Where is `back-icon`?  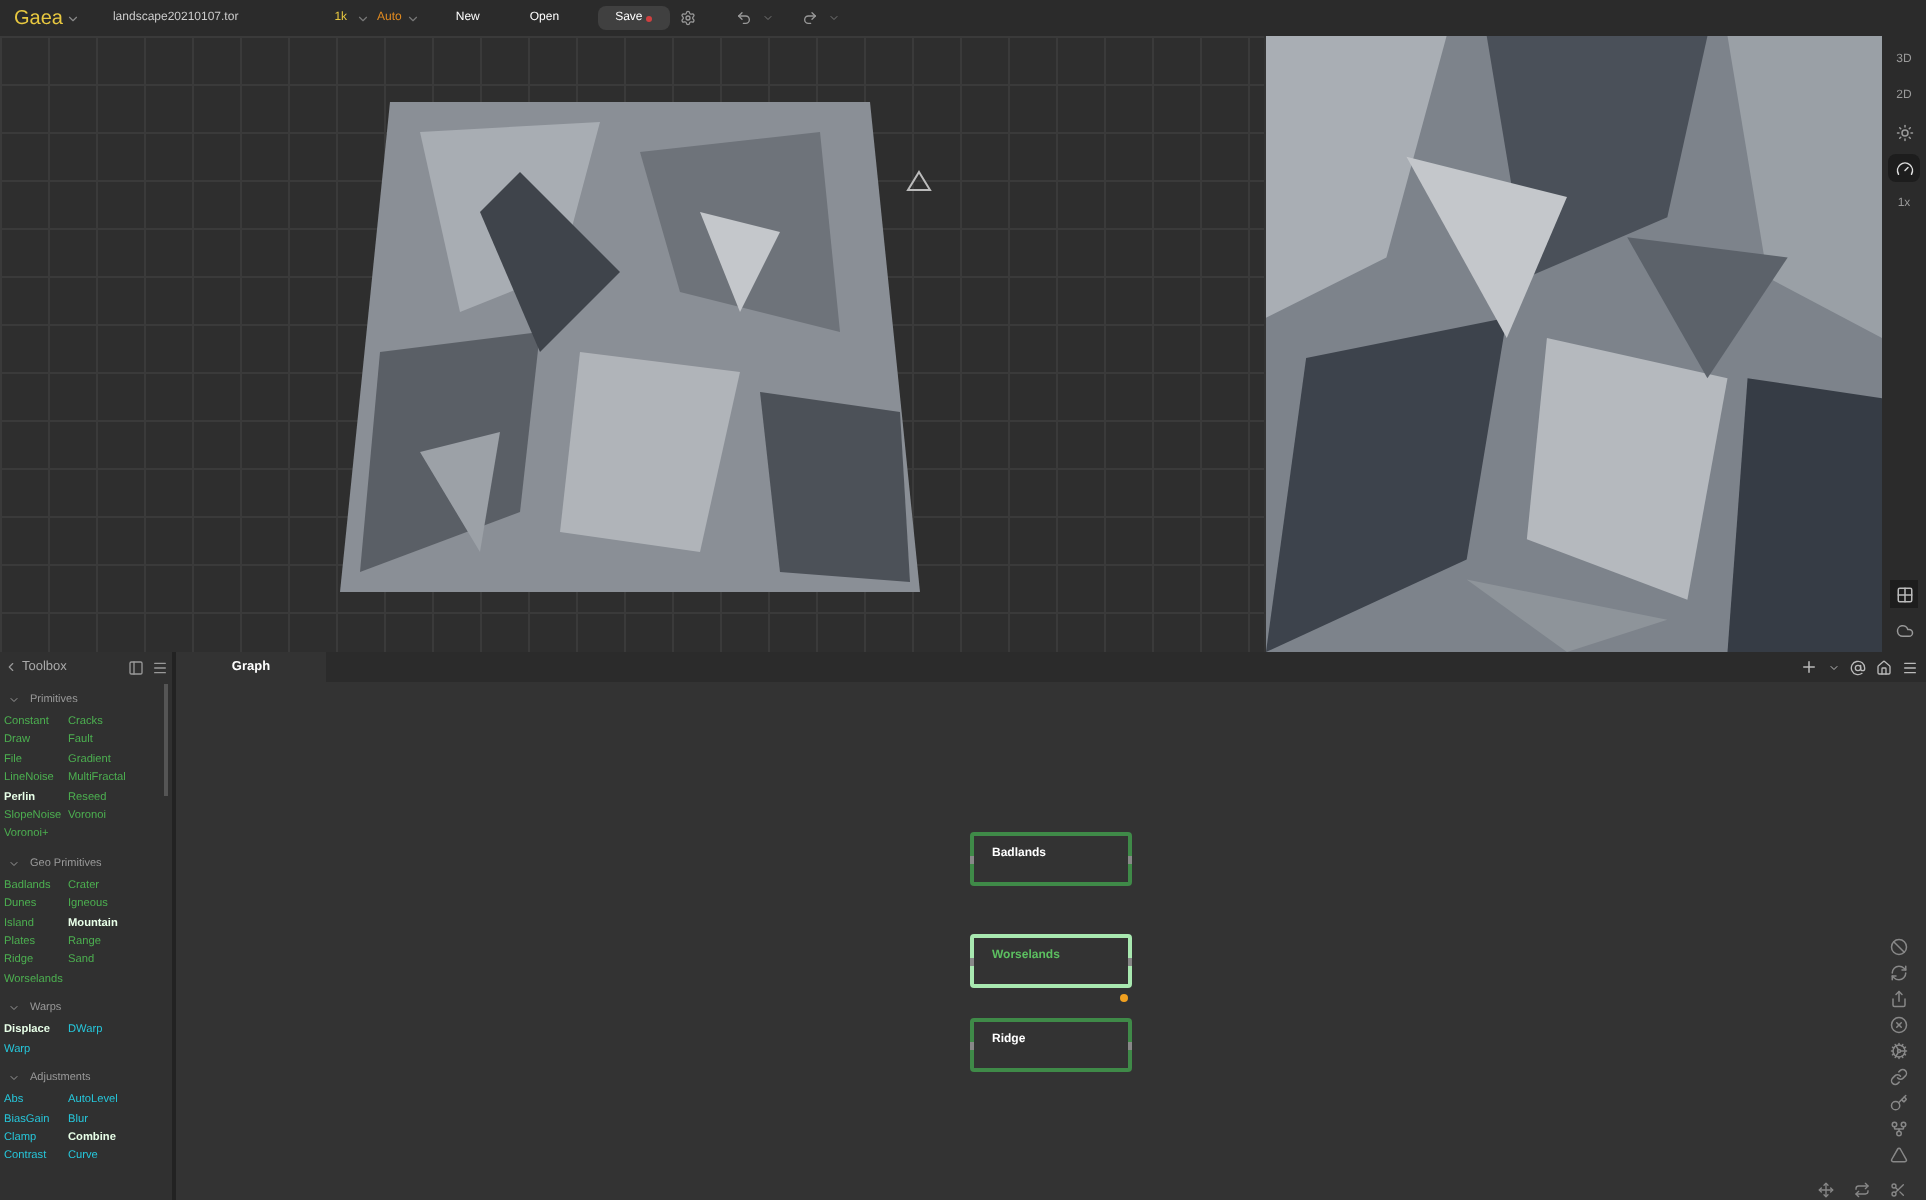 back-icon is located at coordinates (11, 667).